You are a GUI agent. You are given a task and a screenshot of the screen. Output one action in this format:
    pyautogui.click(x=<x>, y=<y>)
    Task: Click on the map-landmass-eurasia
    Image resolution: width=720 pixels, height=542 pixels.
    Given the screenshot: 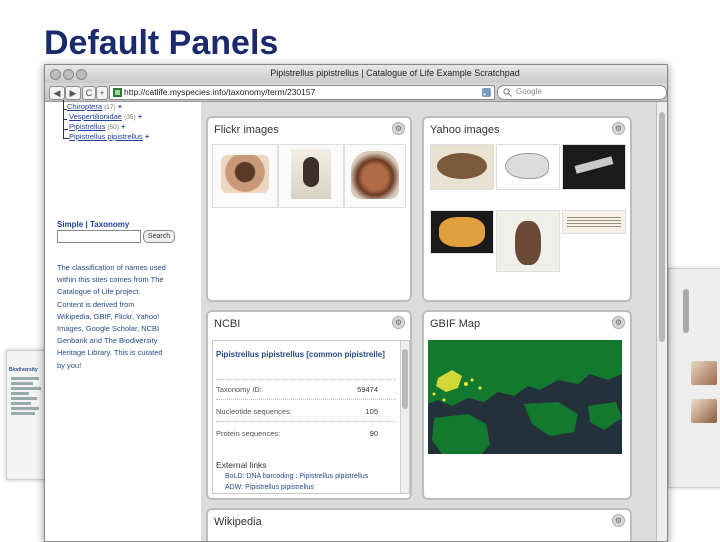 What is the action you would take?
    pyautogui.click(x=525, y=373)
    